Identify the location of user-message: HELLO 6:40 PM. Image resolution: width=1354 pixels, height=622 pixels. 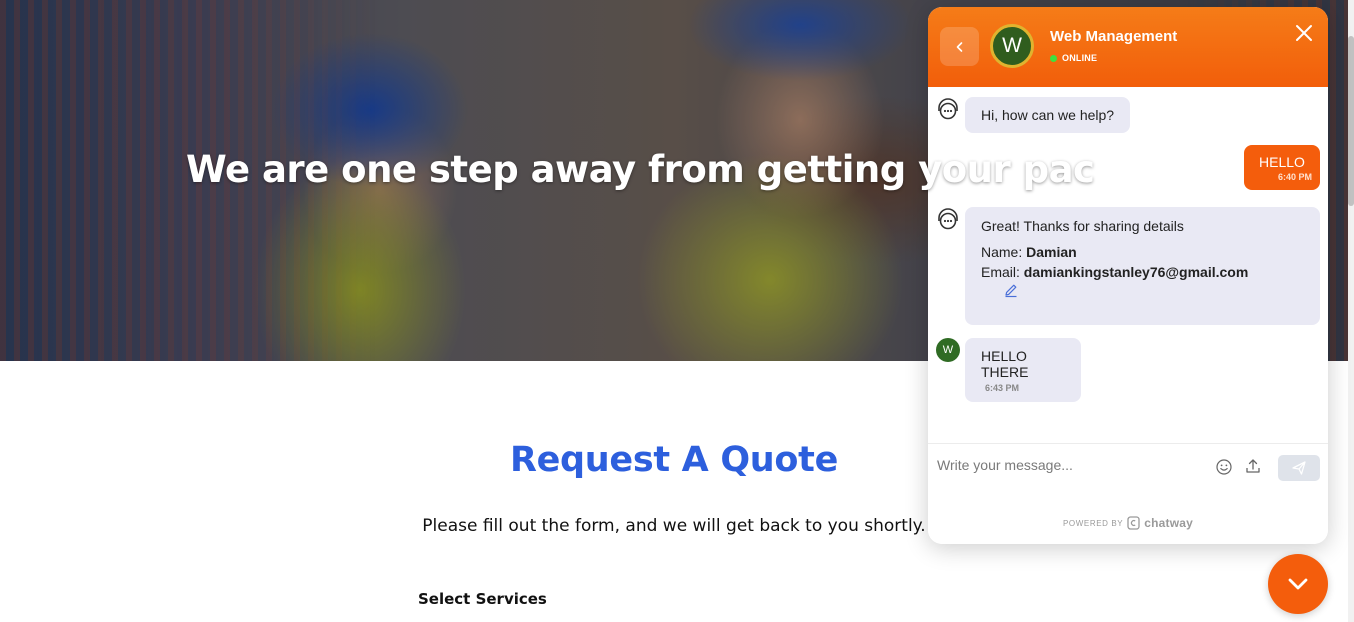
(1282, 167).